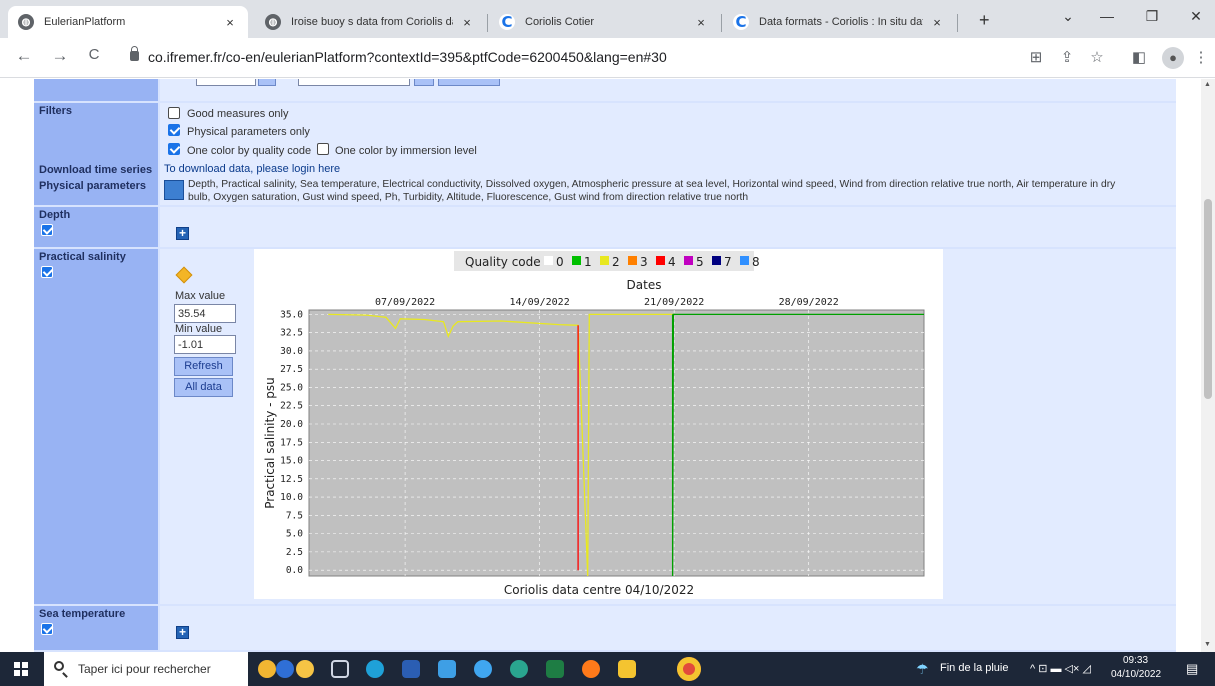  Describe the element at coordinates (974, 668) in the screenshot. I see `weather-text: Fin de la pluie` at that location.